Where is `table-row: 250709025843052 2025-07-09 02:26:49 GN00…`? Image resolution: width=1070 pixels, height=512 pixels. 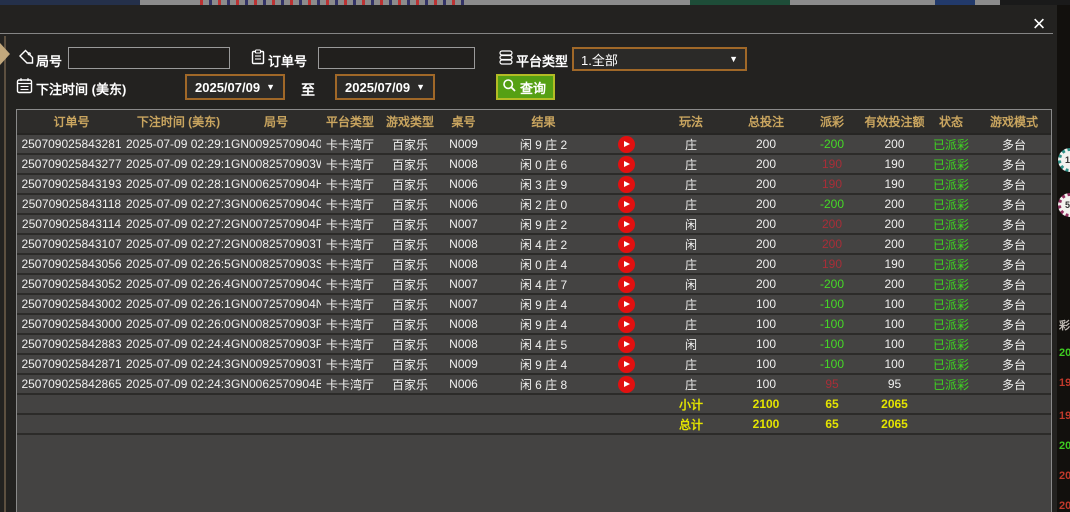 table-row: 250709025843052 2025-07-09 02:26:49 GN00… is located at coordinates (534, 284).